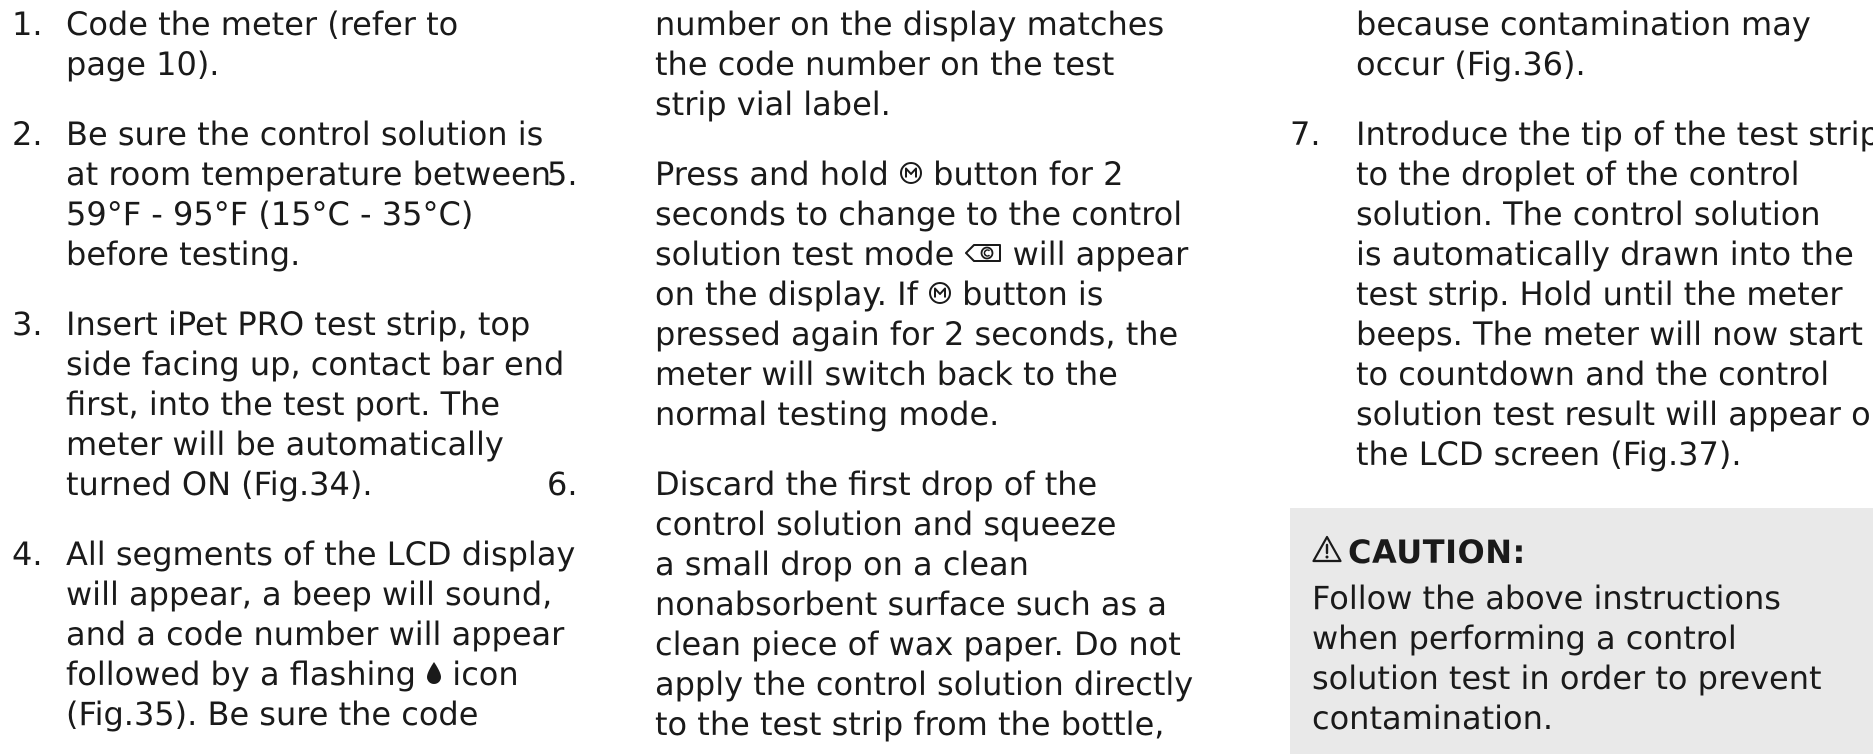 This screenshot has width=1873, height=754. Describe the element at coordinates (27, 554) in the screenshot. I see `step-number: 4.` at that location.